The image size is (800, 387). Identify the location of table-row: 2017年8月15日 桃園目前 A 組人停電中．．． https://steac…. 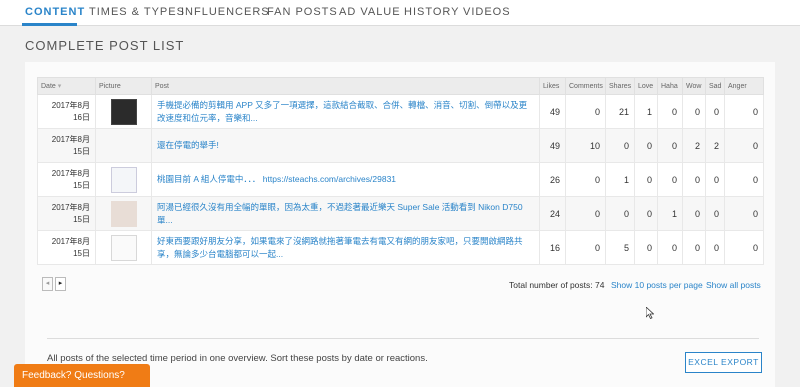
(400, 179).